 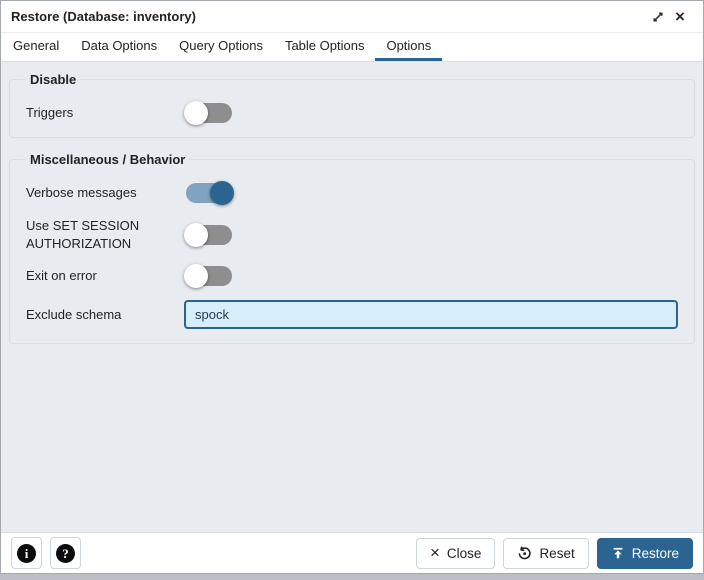 I want to click on use-set-session-authorization-row: Use SET SESSION AUTHORIZATION, so click(x=352, y=234).